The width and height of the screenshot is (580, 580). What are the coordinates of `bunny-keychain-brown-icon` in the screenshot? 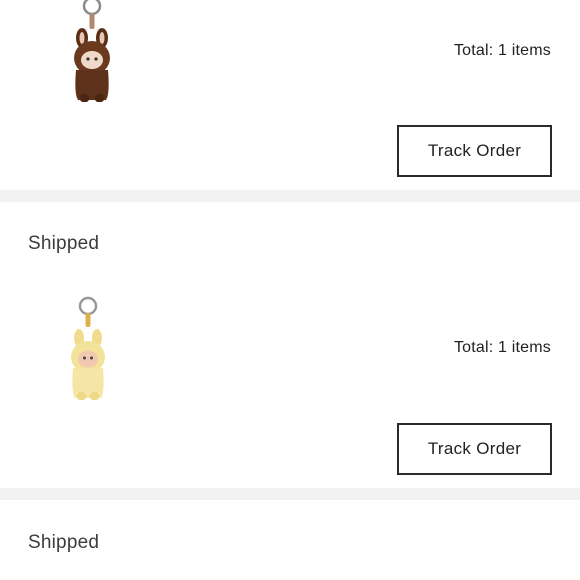 It's located at (92, 52).